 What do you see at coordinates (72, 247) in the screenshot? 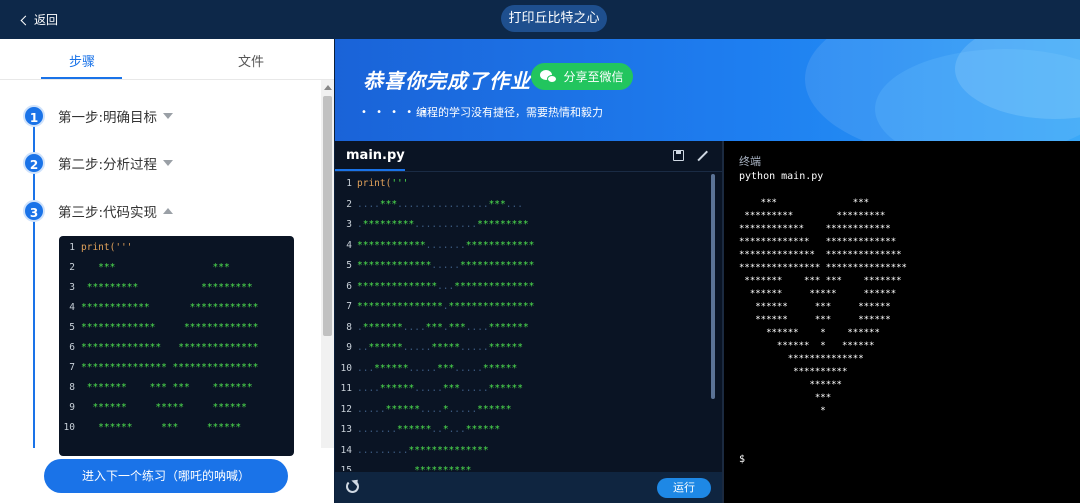
I see `line-number: 1` at bounding box center [72, 247].